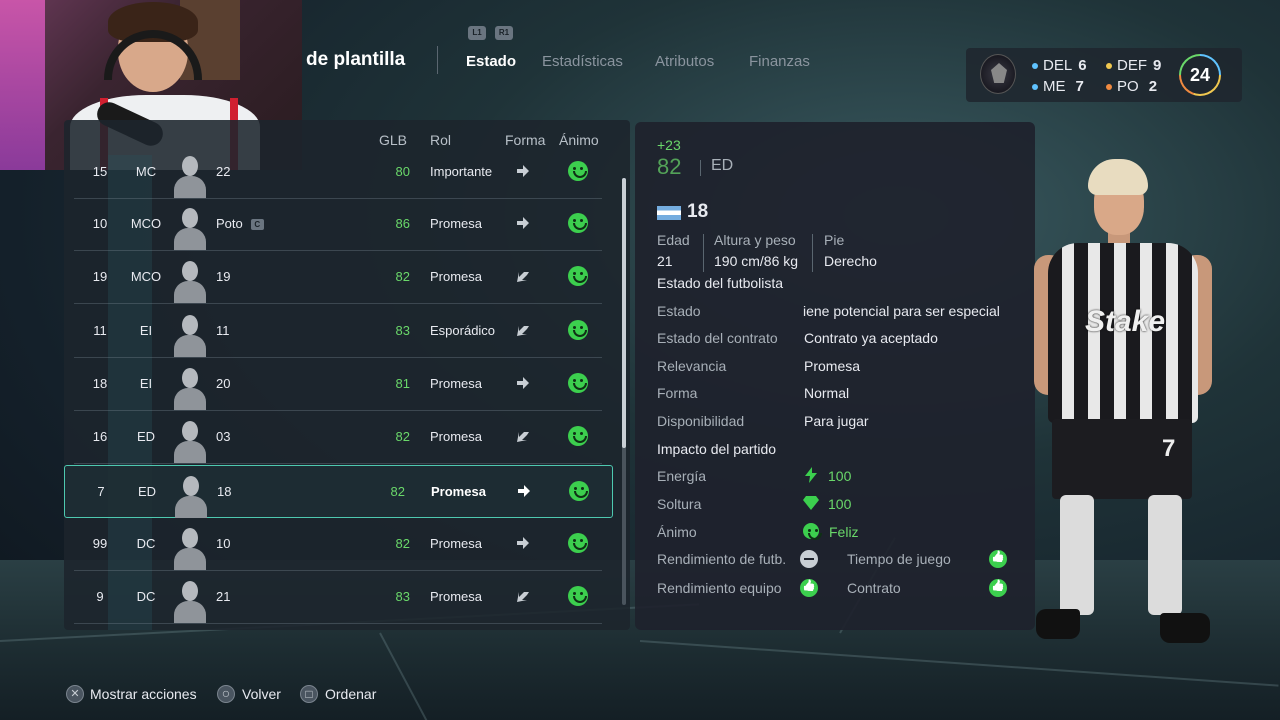 The image size is (1280, 720). I want to click on field-value: Promesa, so click(832, 366).